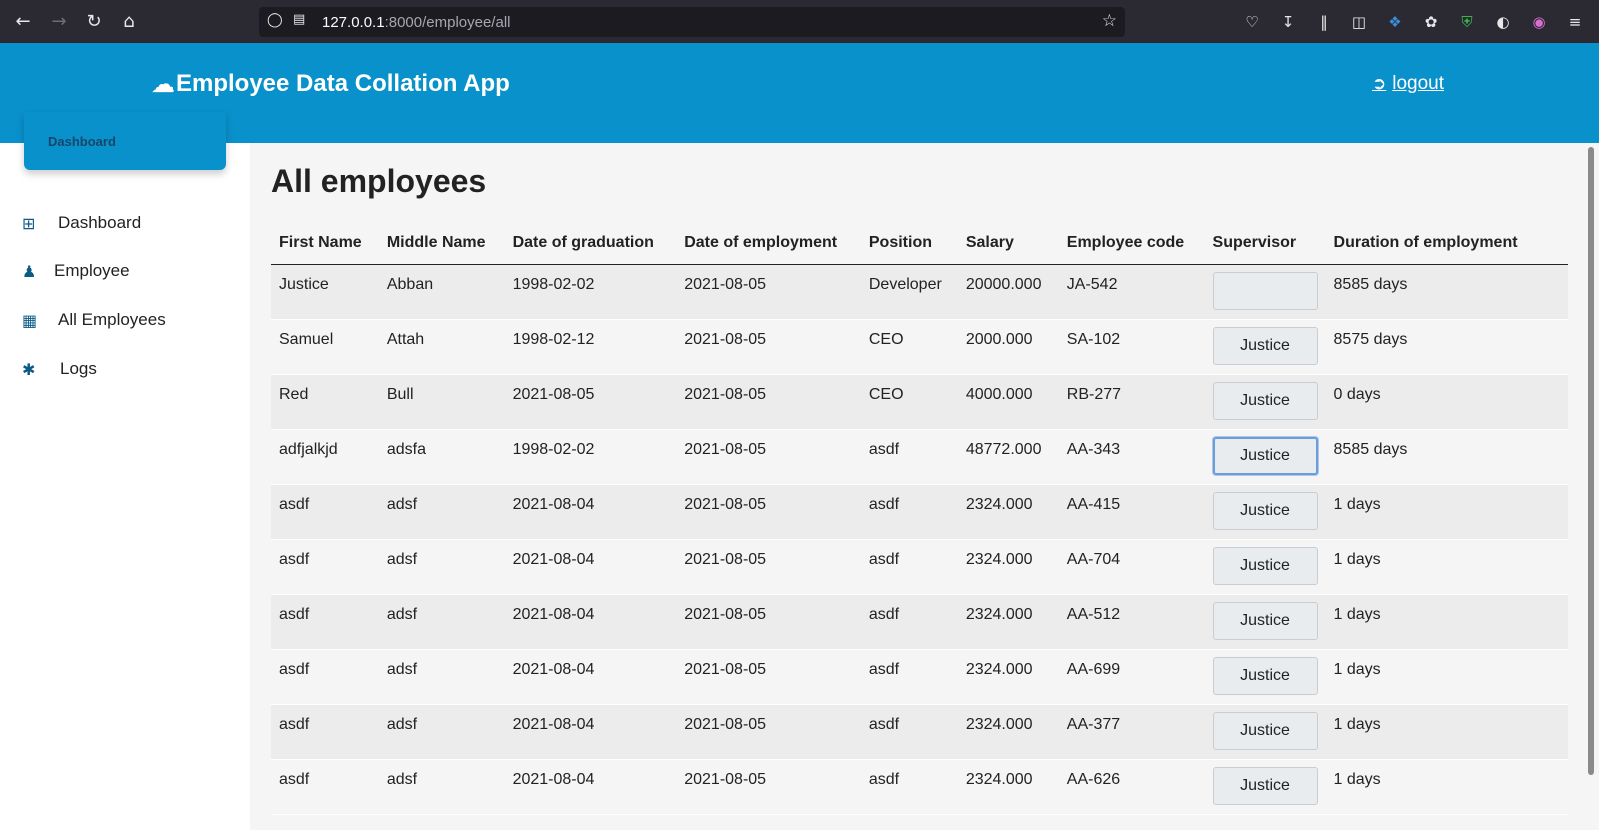 This screenshot has width=1599, height=830. I want to click on logout-link: ➲ logout, so click(1408, 84).